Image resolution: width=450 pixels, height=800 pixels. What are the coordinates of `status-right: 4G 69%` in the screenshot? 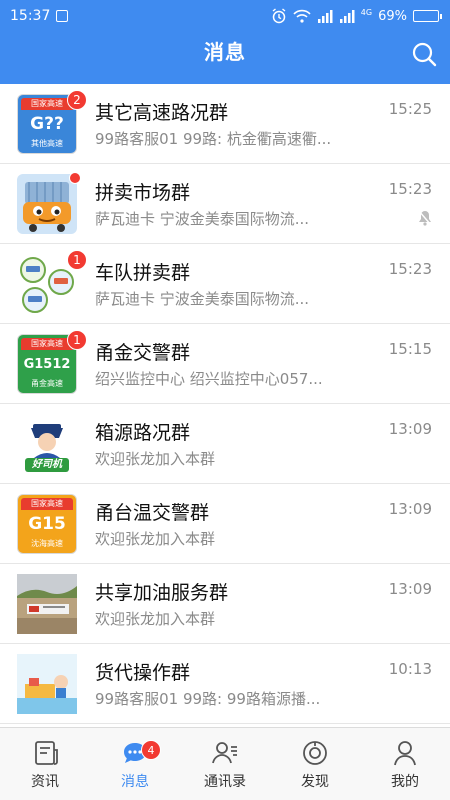 It's located at (356, 16).